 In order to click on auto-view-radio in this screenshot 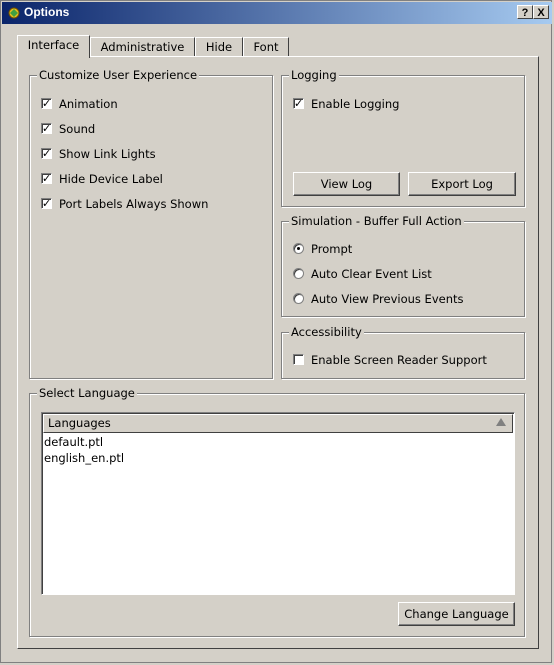, I will do `click(298, 298)`.